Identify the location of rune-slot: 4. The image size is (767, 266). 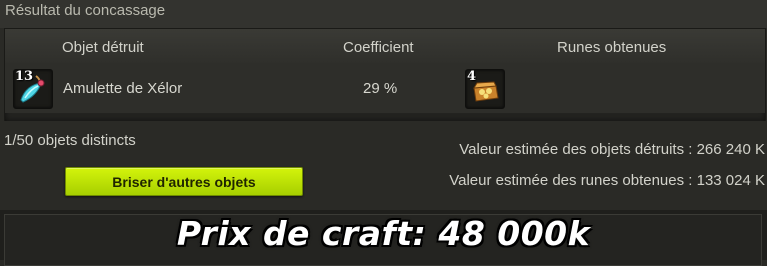
(485, 89).